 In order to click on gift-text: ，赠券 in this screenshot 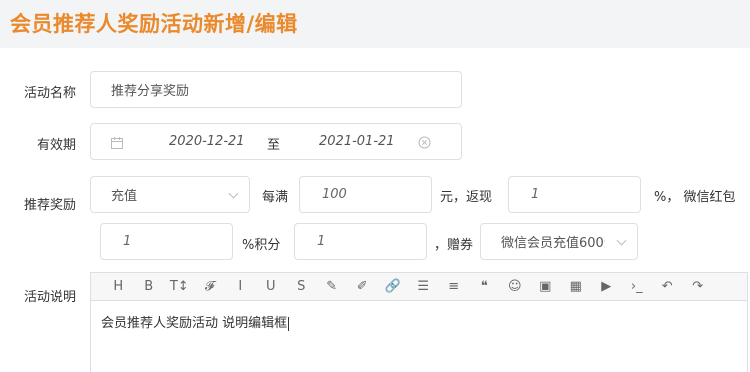, I will do `click(454, 245)`.